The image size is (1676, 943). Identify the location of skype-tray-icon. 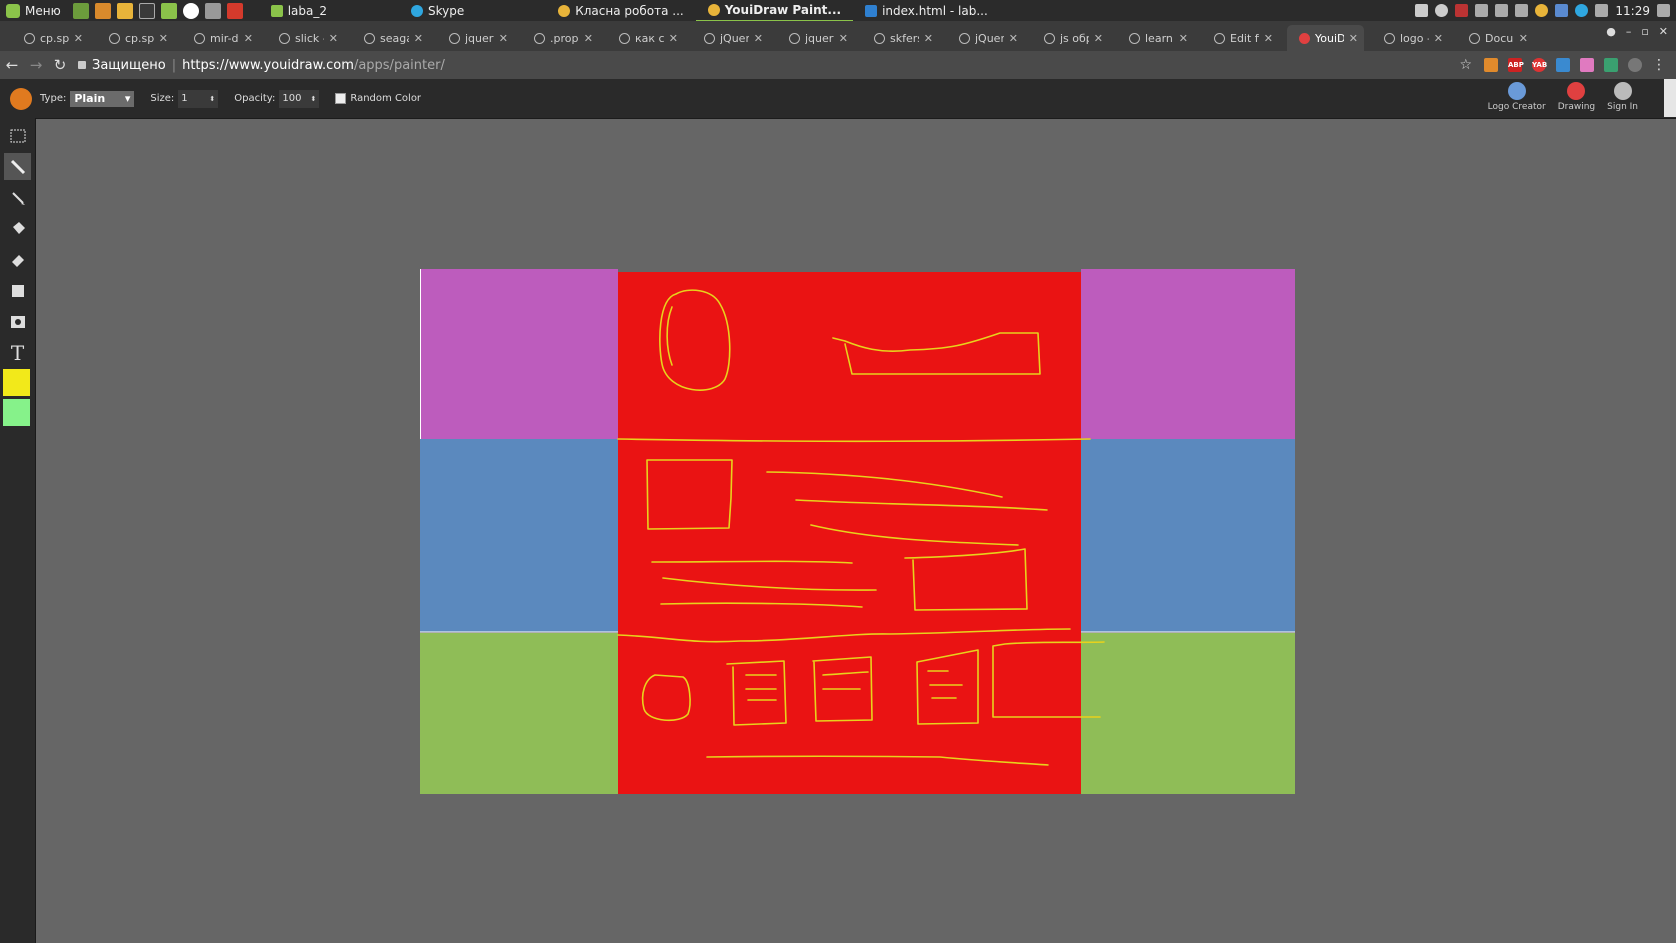
(1582, 10).